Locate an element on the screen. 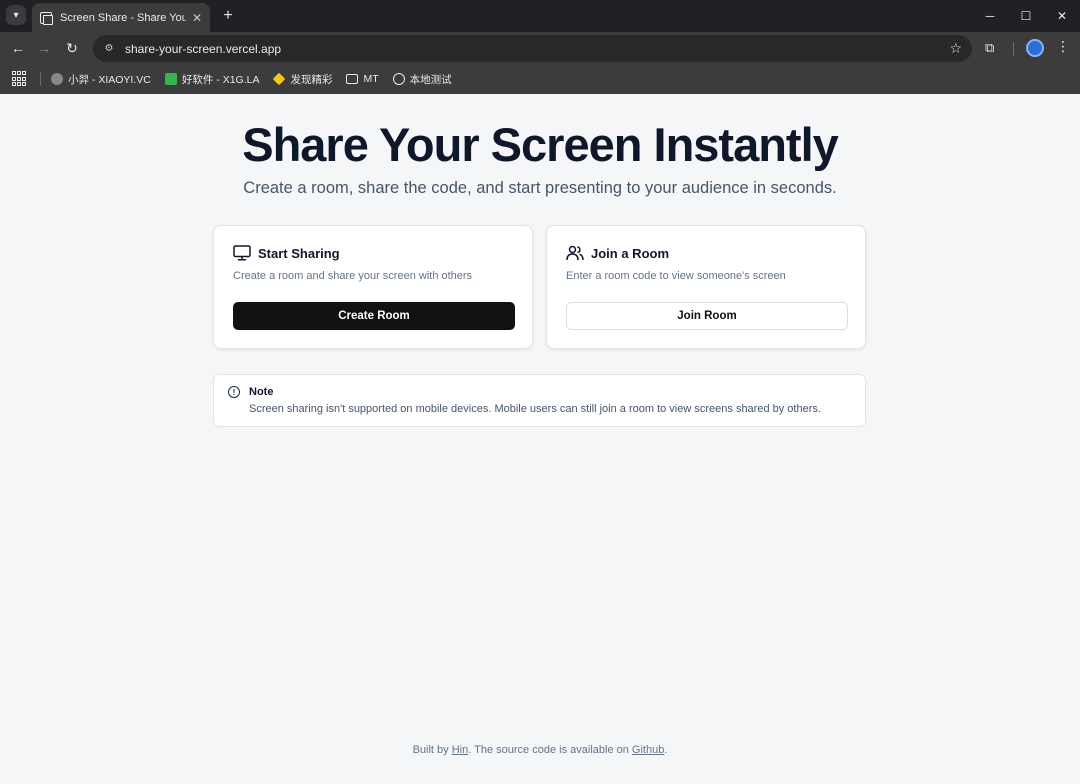 The width and height of the screenshot is (1080, 784). folder-icon is located at coordinates (352, 79).